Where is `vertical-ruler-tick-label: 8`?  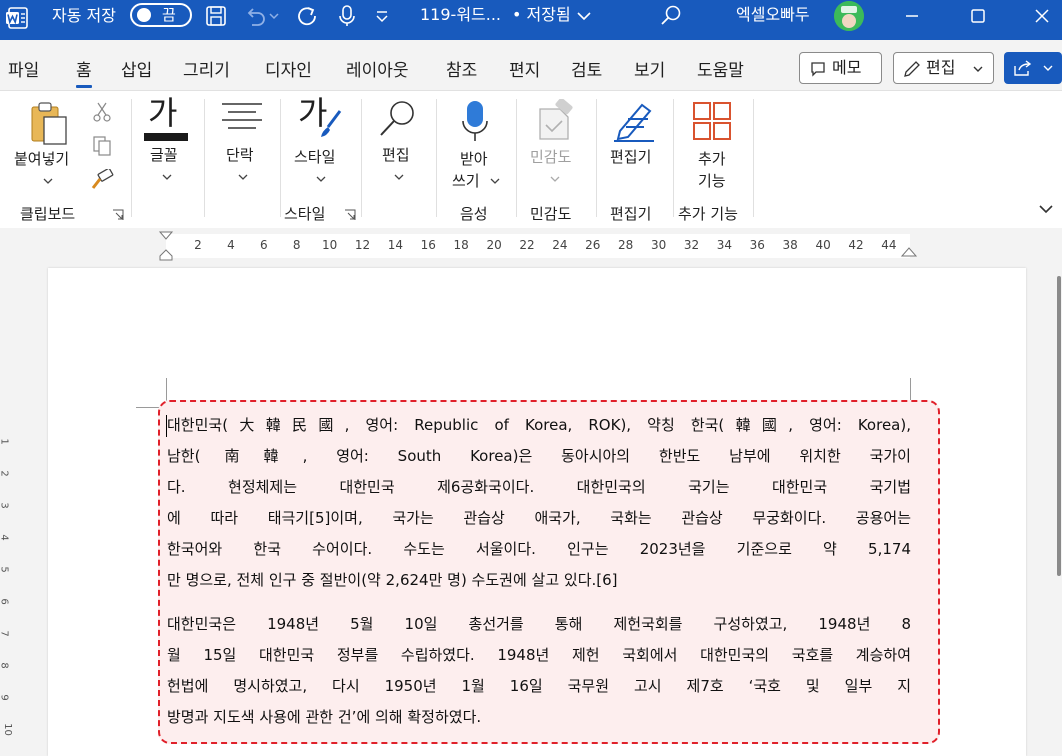
vertical-ruler-tick-label: 8 is located at coordinates (5, 665).